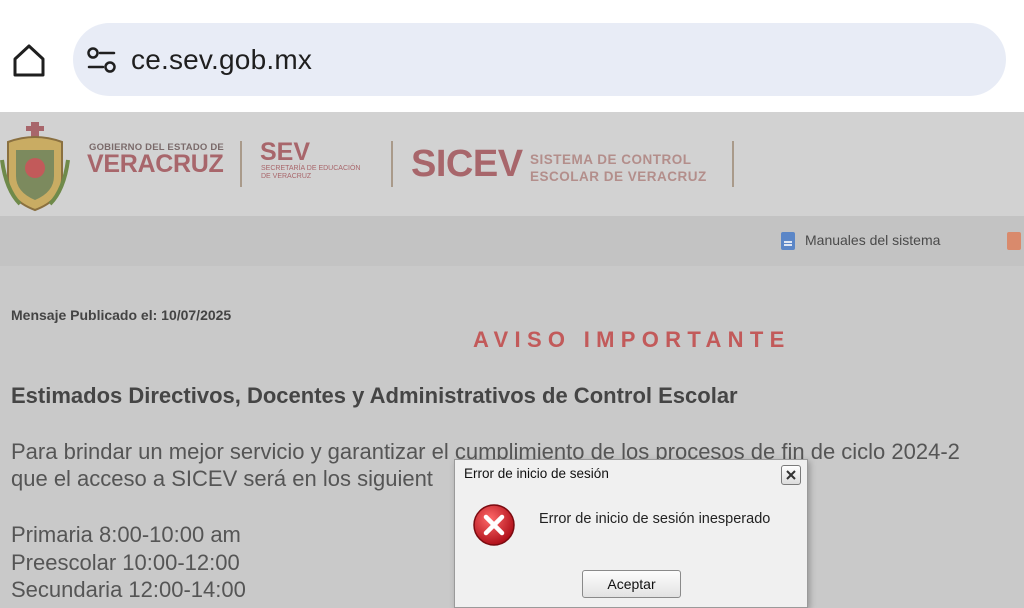 Image resolution: width=1024 pixels, height=608 pixels. Describe the element at coordinates (631, 584) in the screenshot. I see `accept-button: Aceptar` at that location.